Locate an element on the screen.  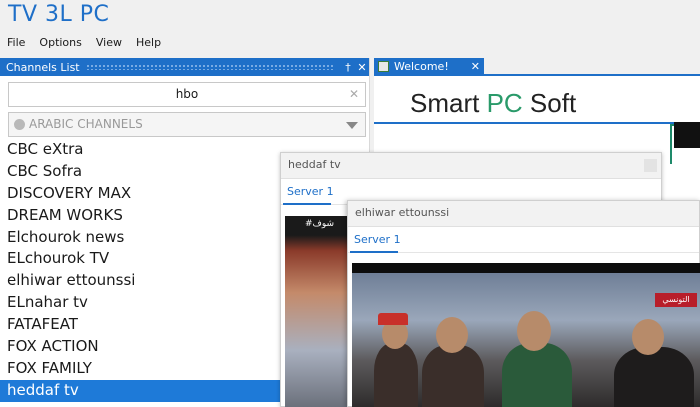
channel-item: FOX FAMILY is located at coordinates (140, 369).